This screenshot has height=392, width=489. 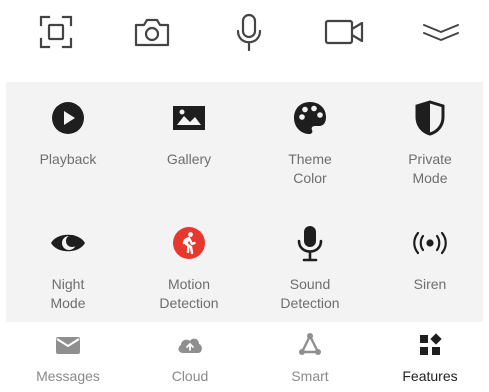 What do you see at coordinates (310, 345) in the screenshot?
I see `smart-icon` at bounding box center [310, 345].